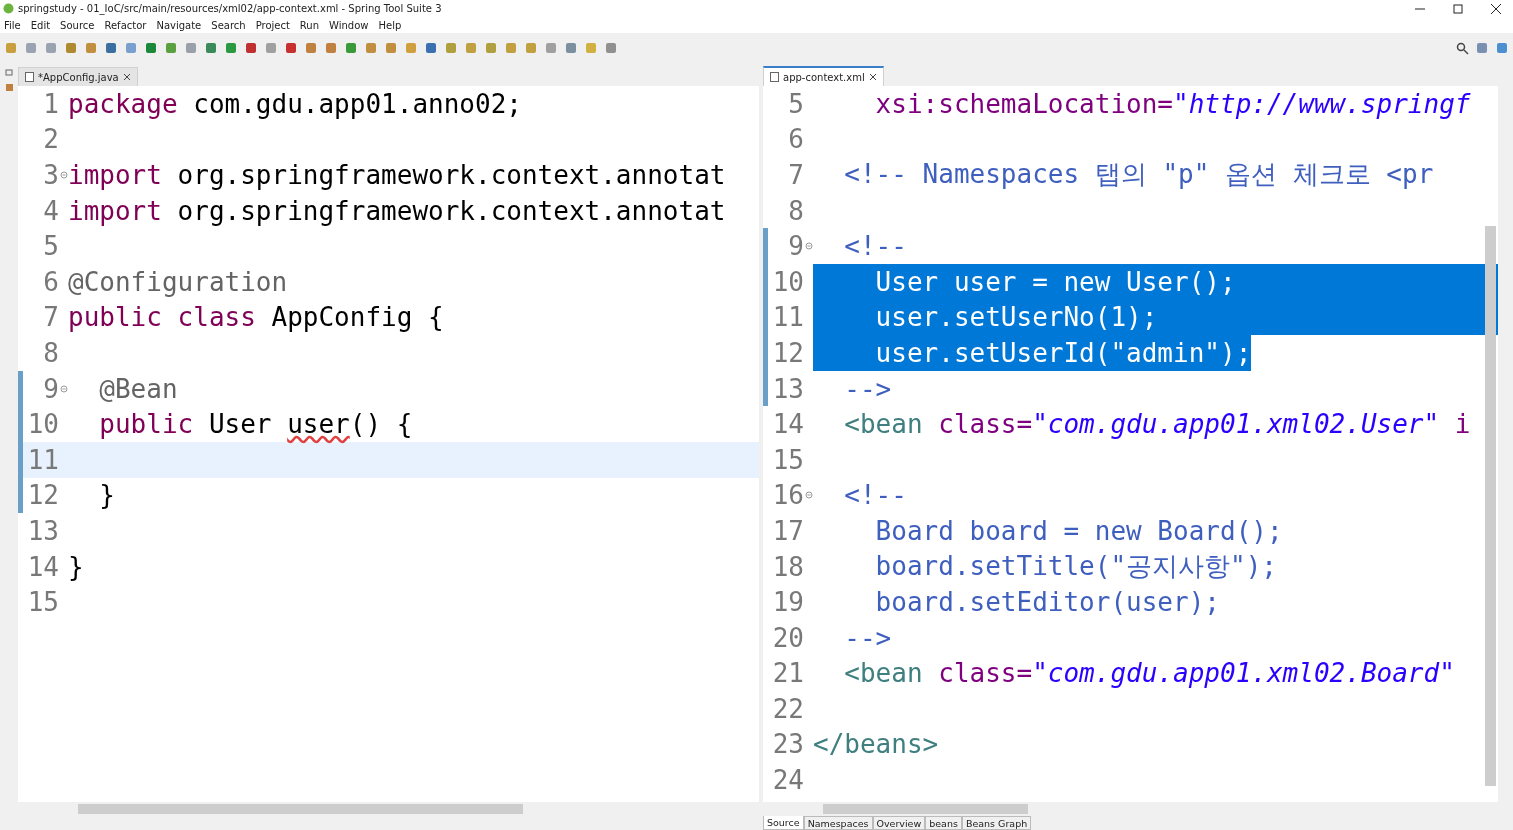 The image size is (1513, 830). I want to click on line-number: 20, so click(787, 637).